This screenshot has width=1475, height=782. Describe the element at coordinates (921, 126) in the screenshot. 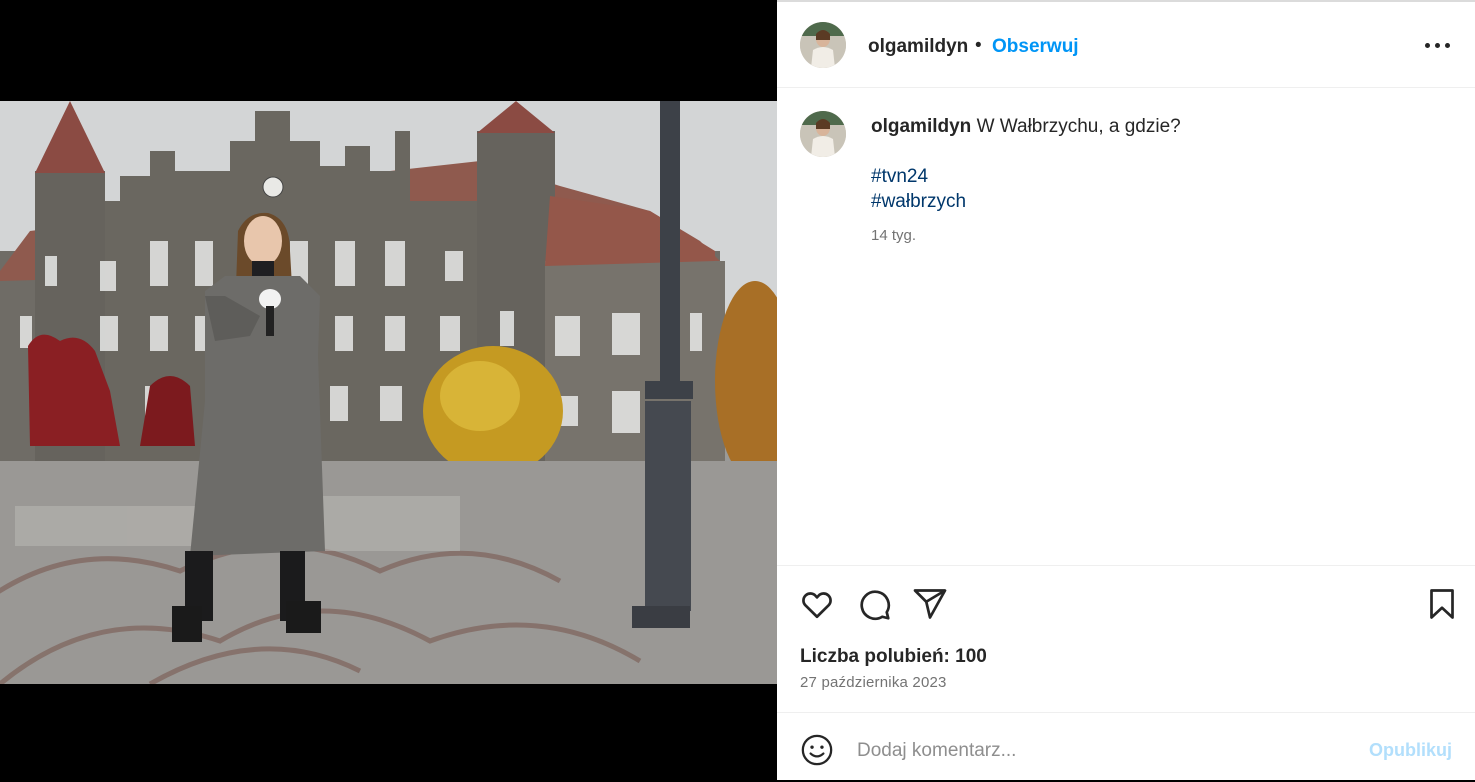

I see `caption-username: olgamildyn` at that location.